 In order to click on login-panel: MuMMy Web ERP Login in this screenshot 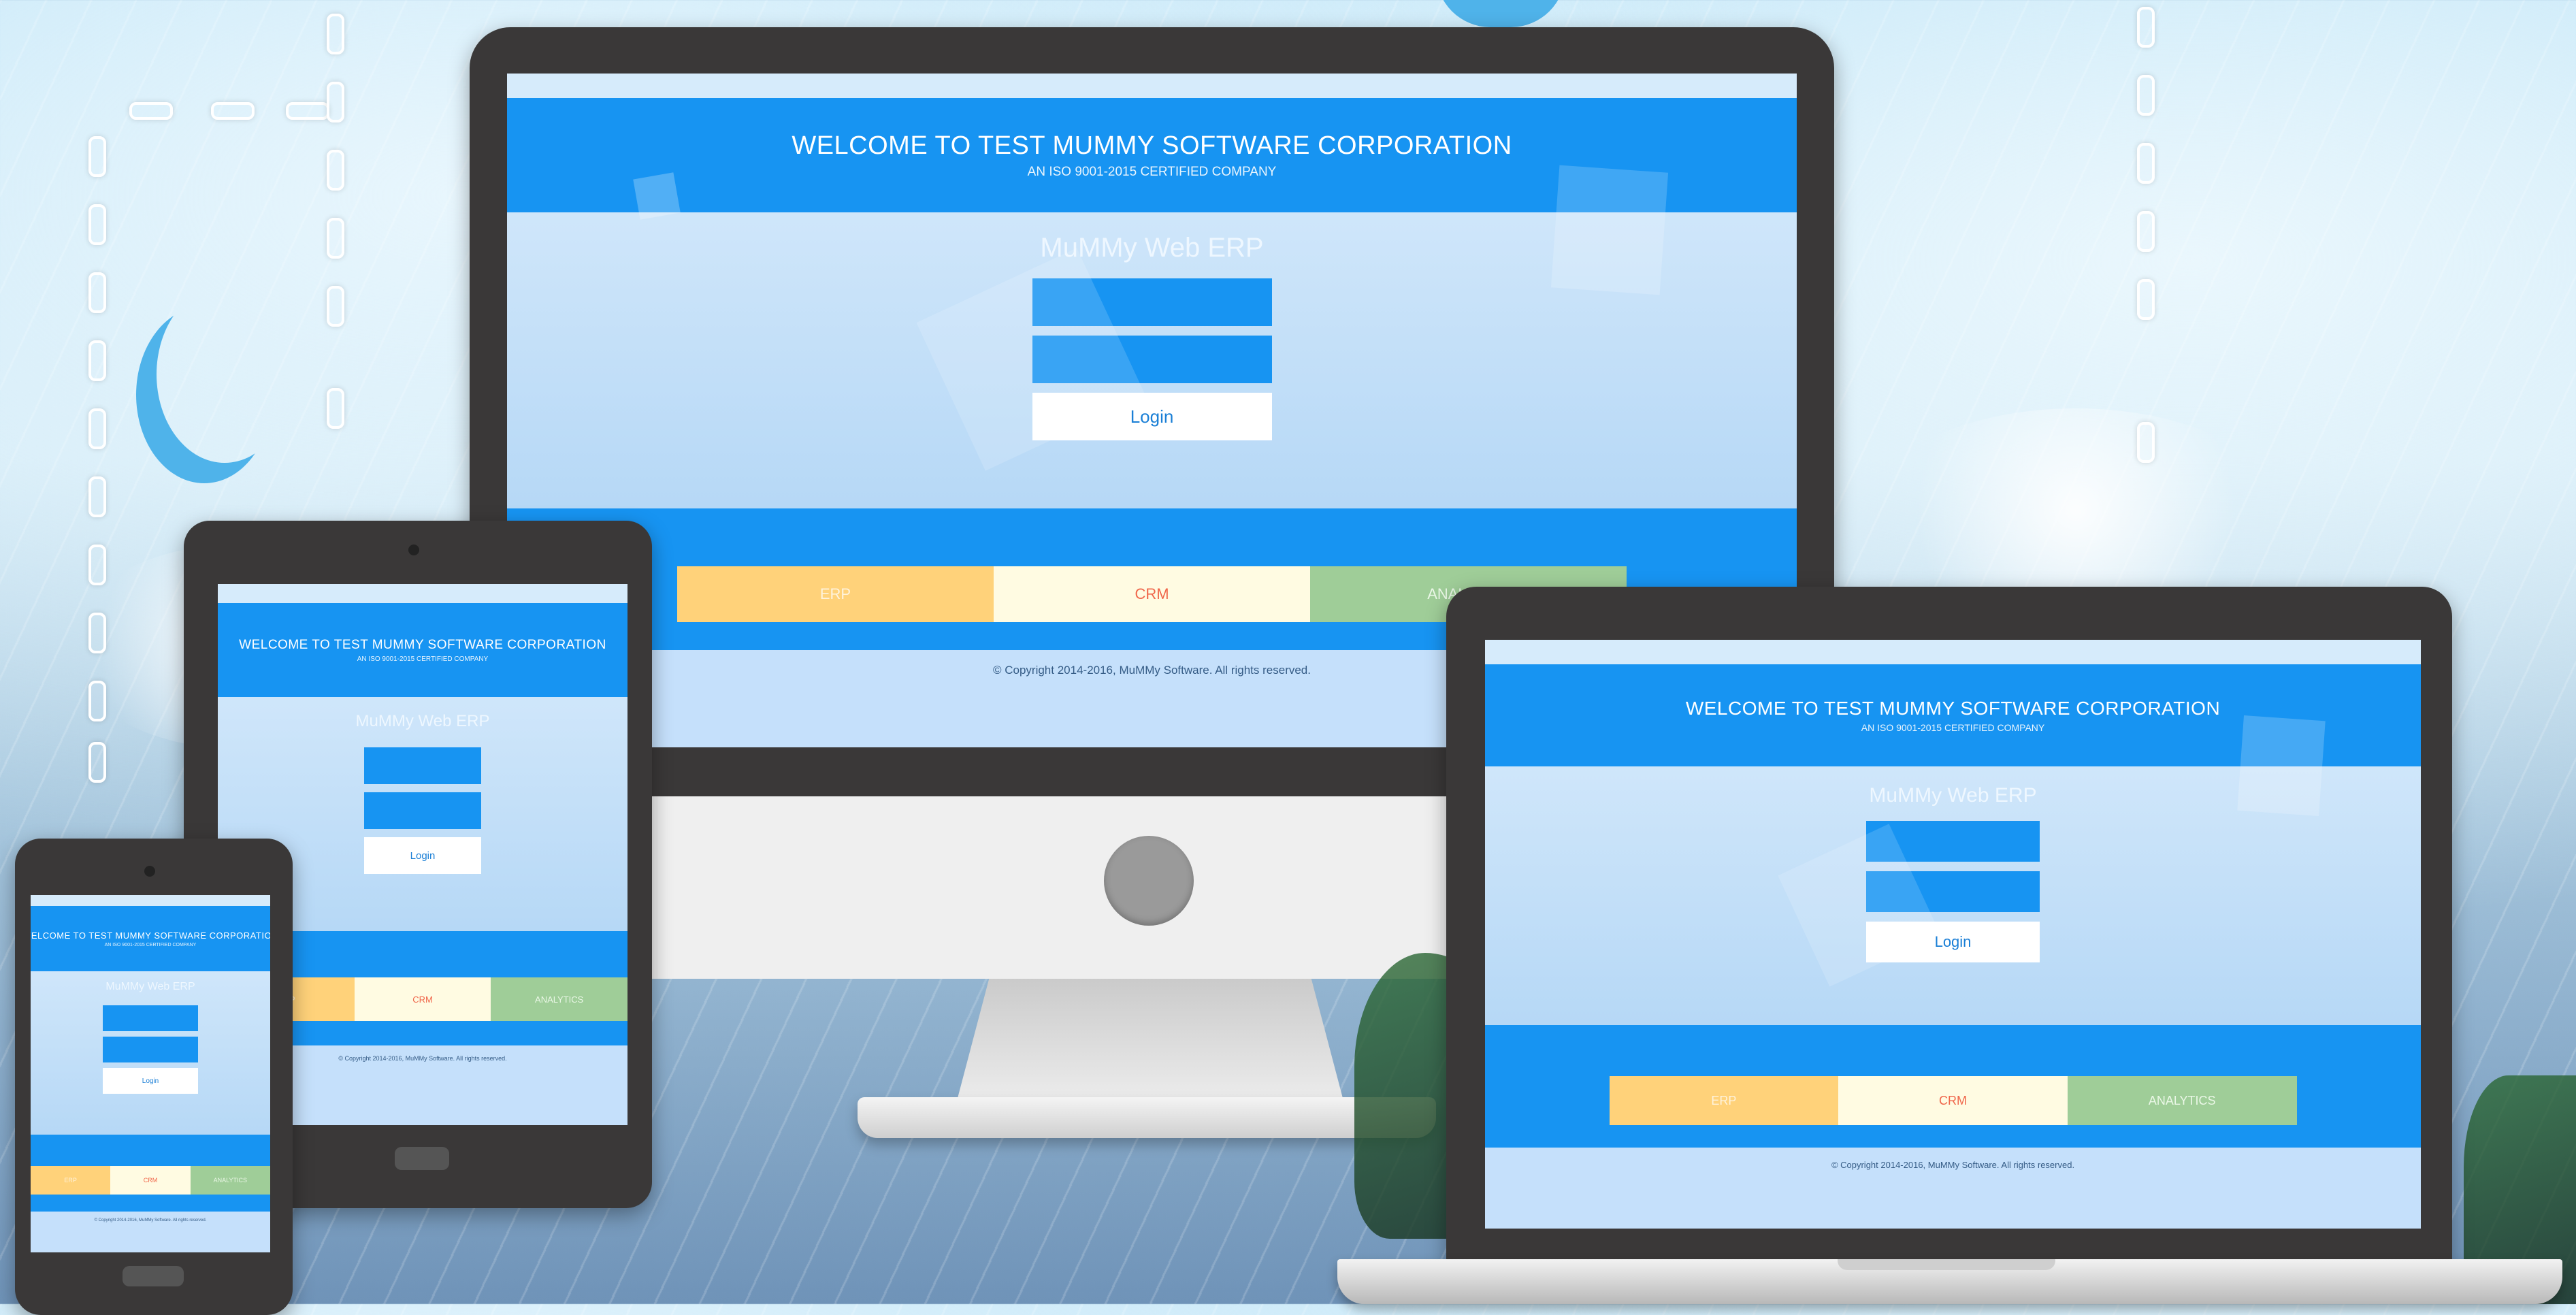, I will do `click(150, 1053)`.